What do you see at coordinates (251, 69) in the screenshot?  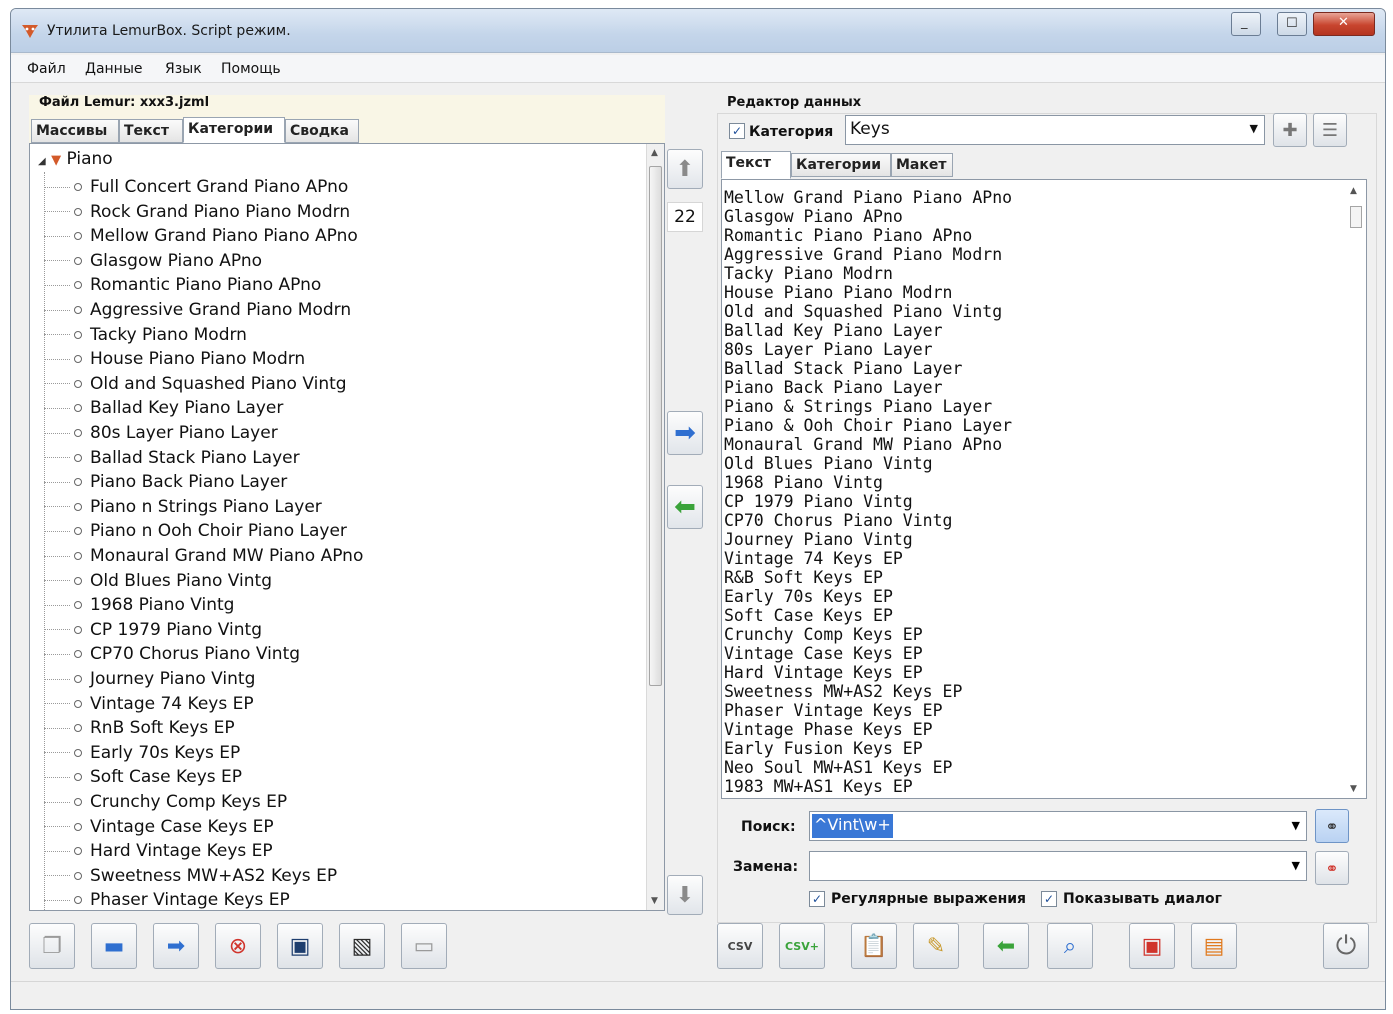 I see `menu-help: Помощь` at bounding box center [251, 69].